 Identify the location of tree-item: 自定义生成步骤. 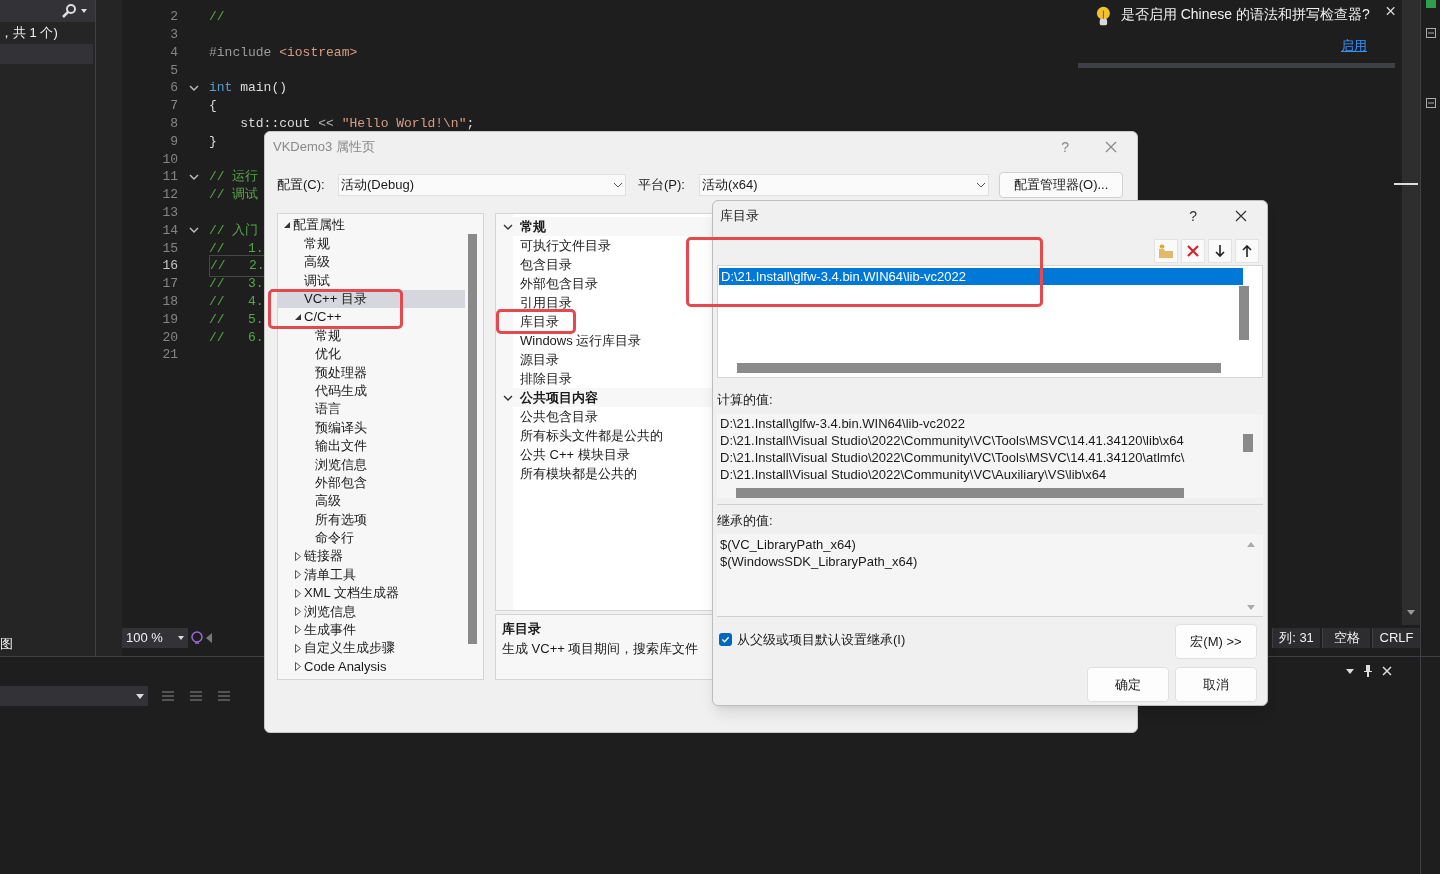
(371, 648).